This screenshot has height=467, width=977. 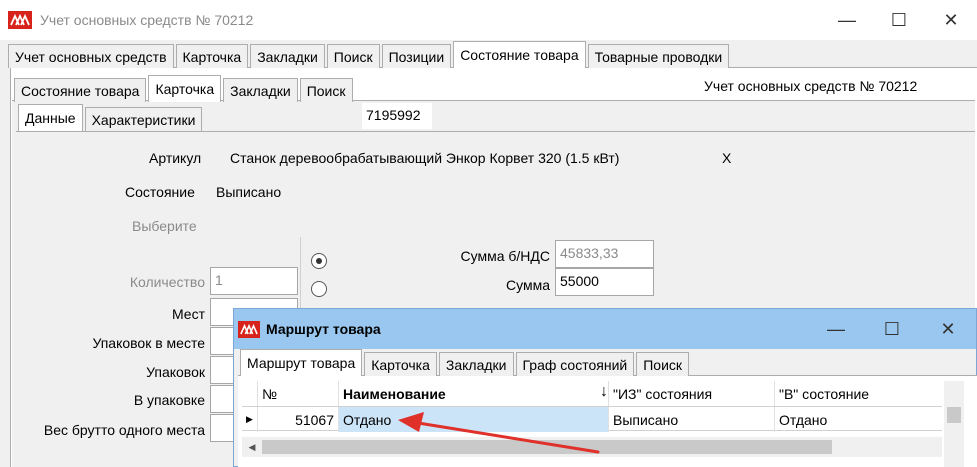 What do you see at coordinates (836, 329) in the screenshot?
I see `route-minimize-button: —` at bounding box center [836, 329].